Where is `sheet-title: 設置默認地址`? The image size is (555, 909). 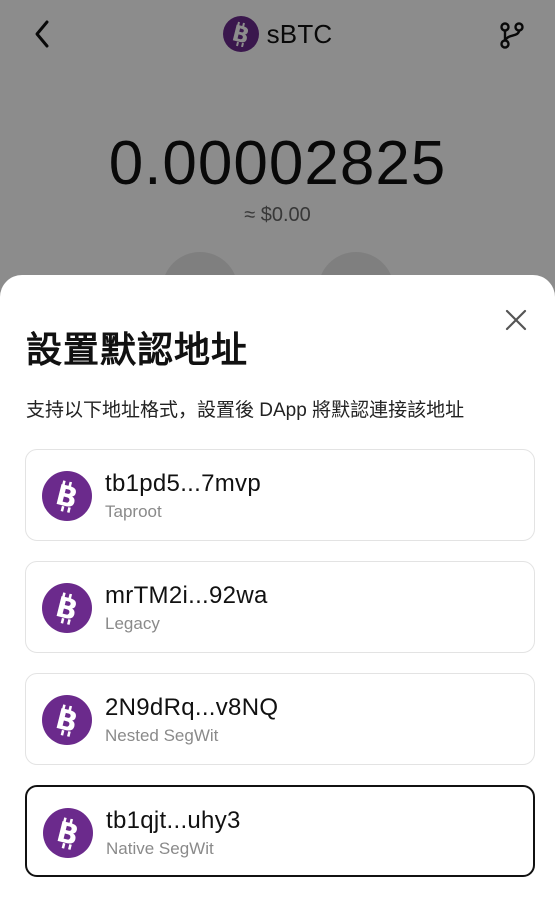
sheet-title: 設置默認地址 is located at coordinates (137, 349).